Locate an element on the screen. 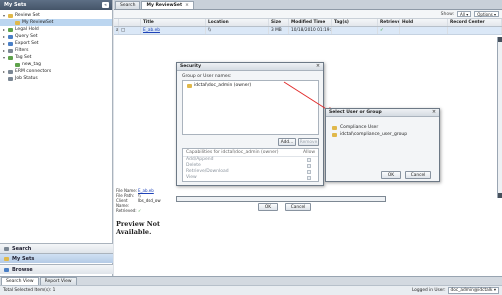 This screenshot has height=295, width=502. allow-header-label: Allow is located at coordinates (308, 152).